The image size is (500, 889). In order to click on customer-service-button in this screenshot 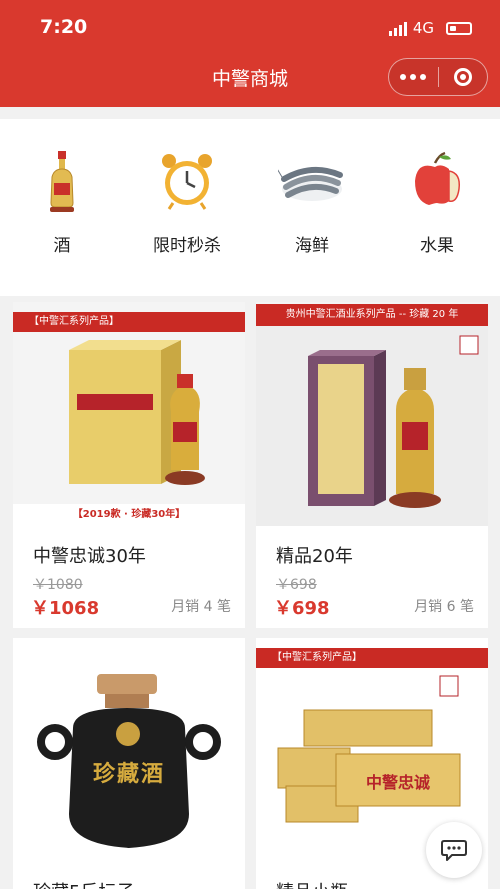, I will do `click(454, 850)`.